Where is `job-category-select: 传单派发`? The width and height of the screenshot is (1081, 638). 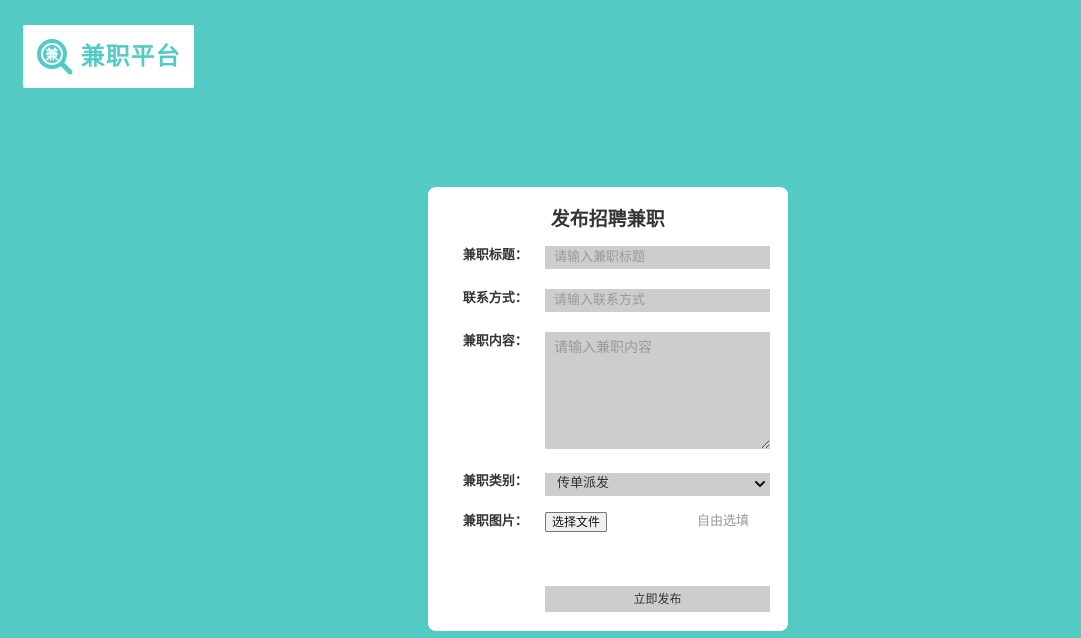
job-category-select: 传单派发 is located at coordinates (657, 484).